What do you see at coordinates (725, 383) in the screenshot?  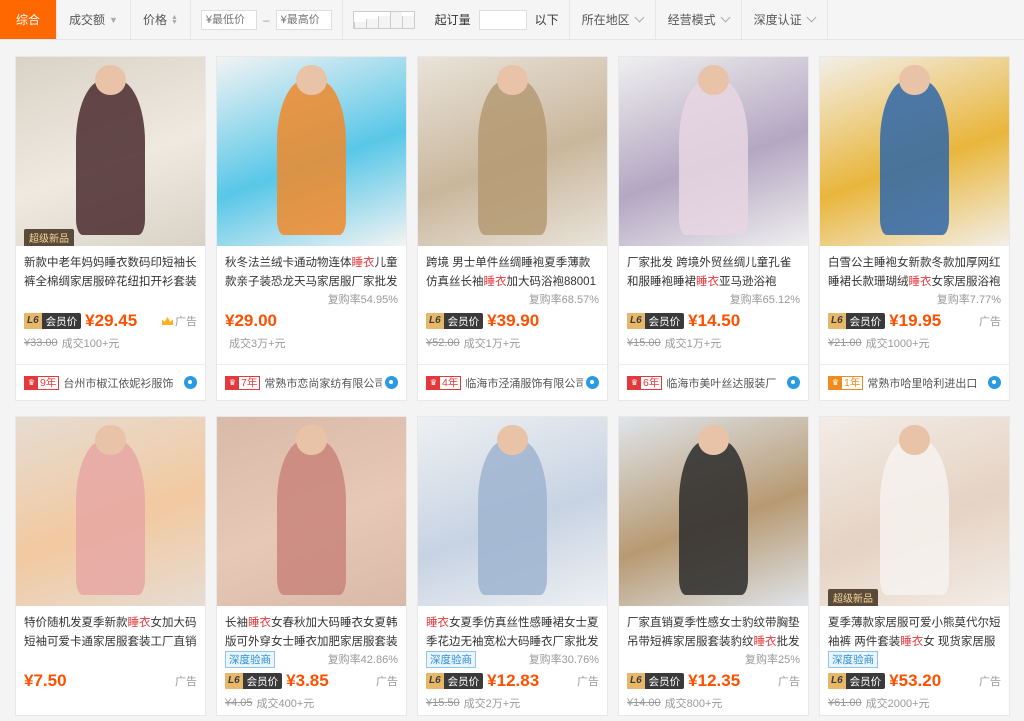 I see `shop-name: 临海市美叶丝达服装厂` at bounding box center [725, 383].